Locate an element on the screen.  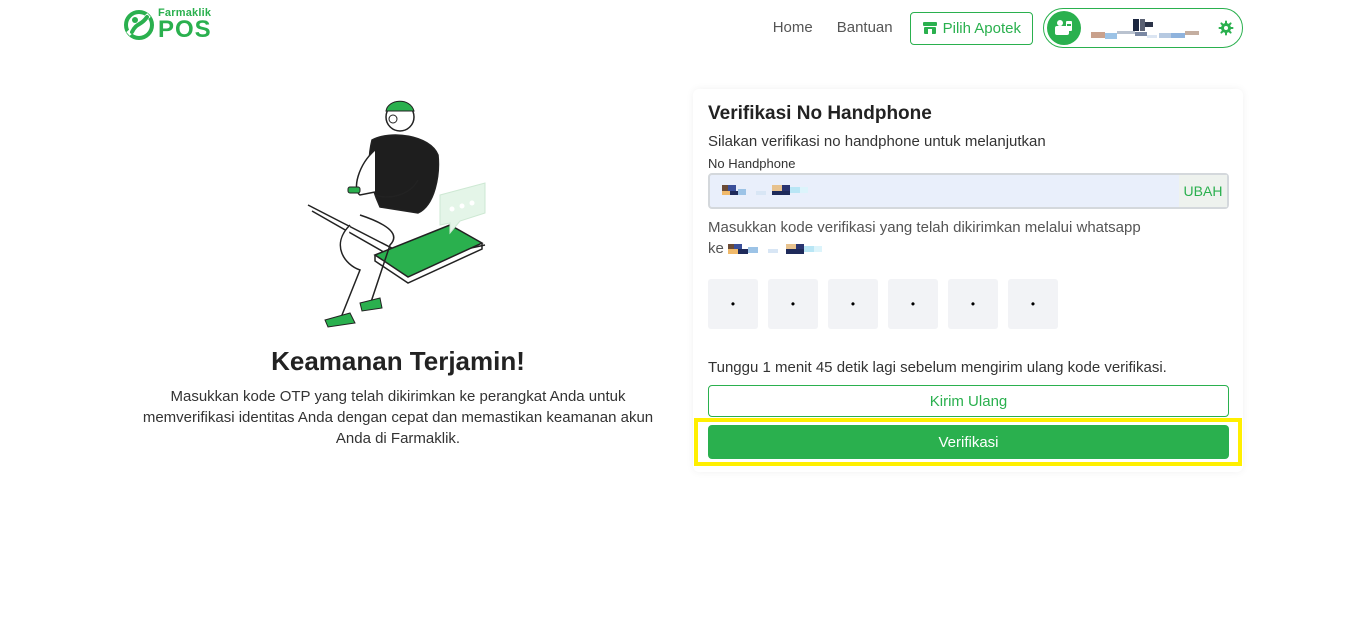
otp-digit-2: • is located at coordinates (793, 304).